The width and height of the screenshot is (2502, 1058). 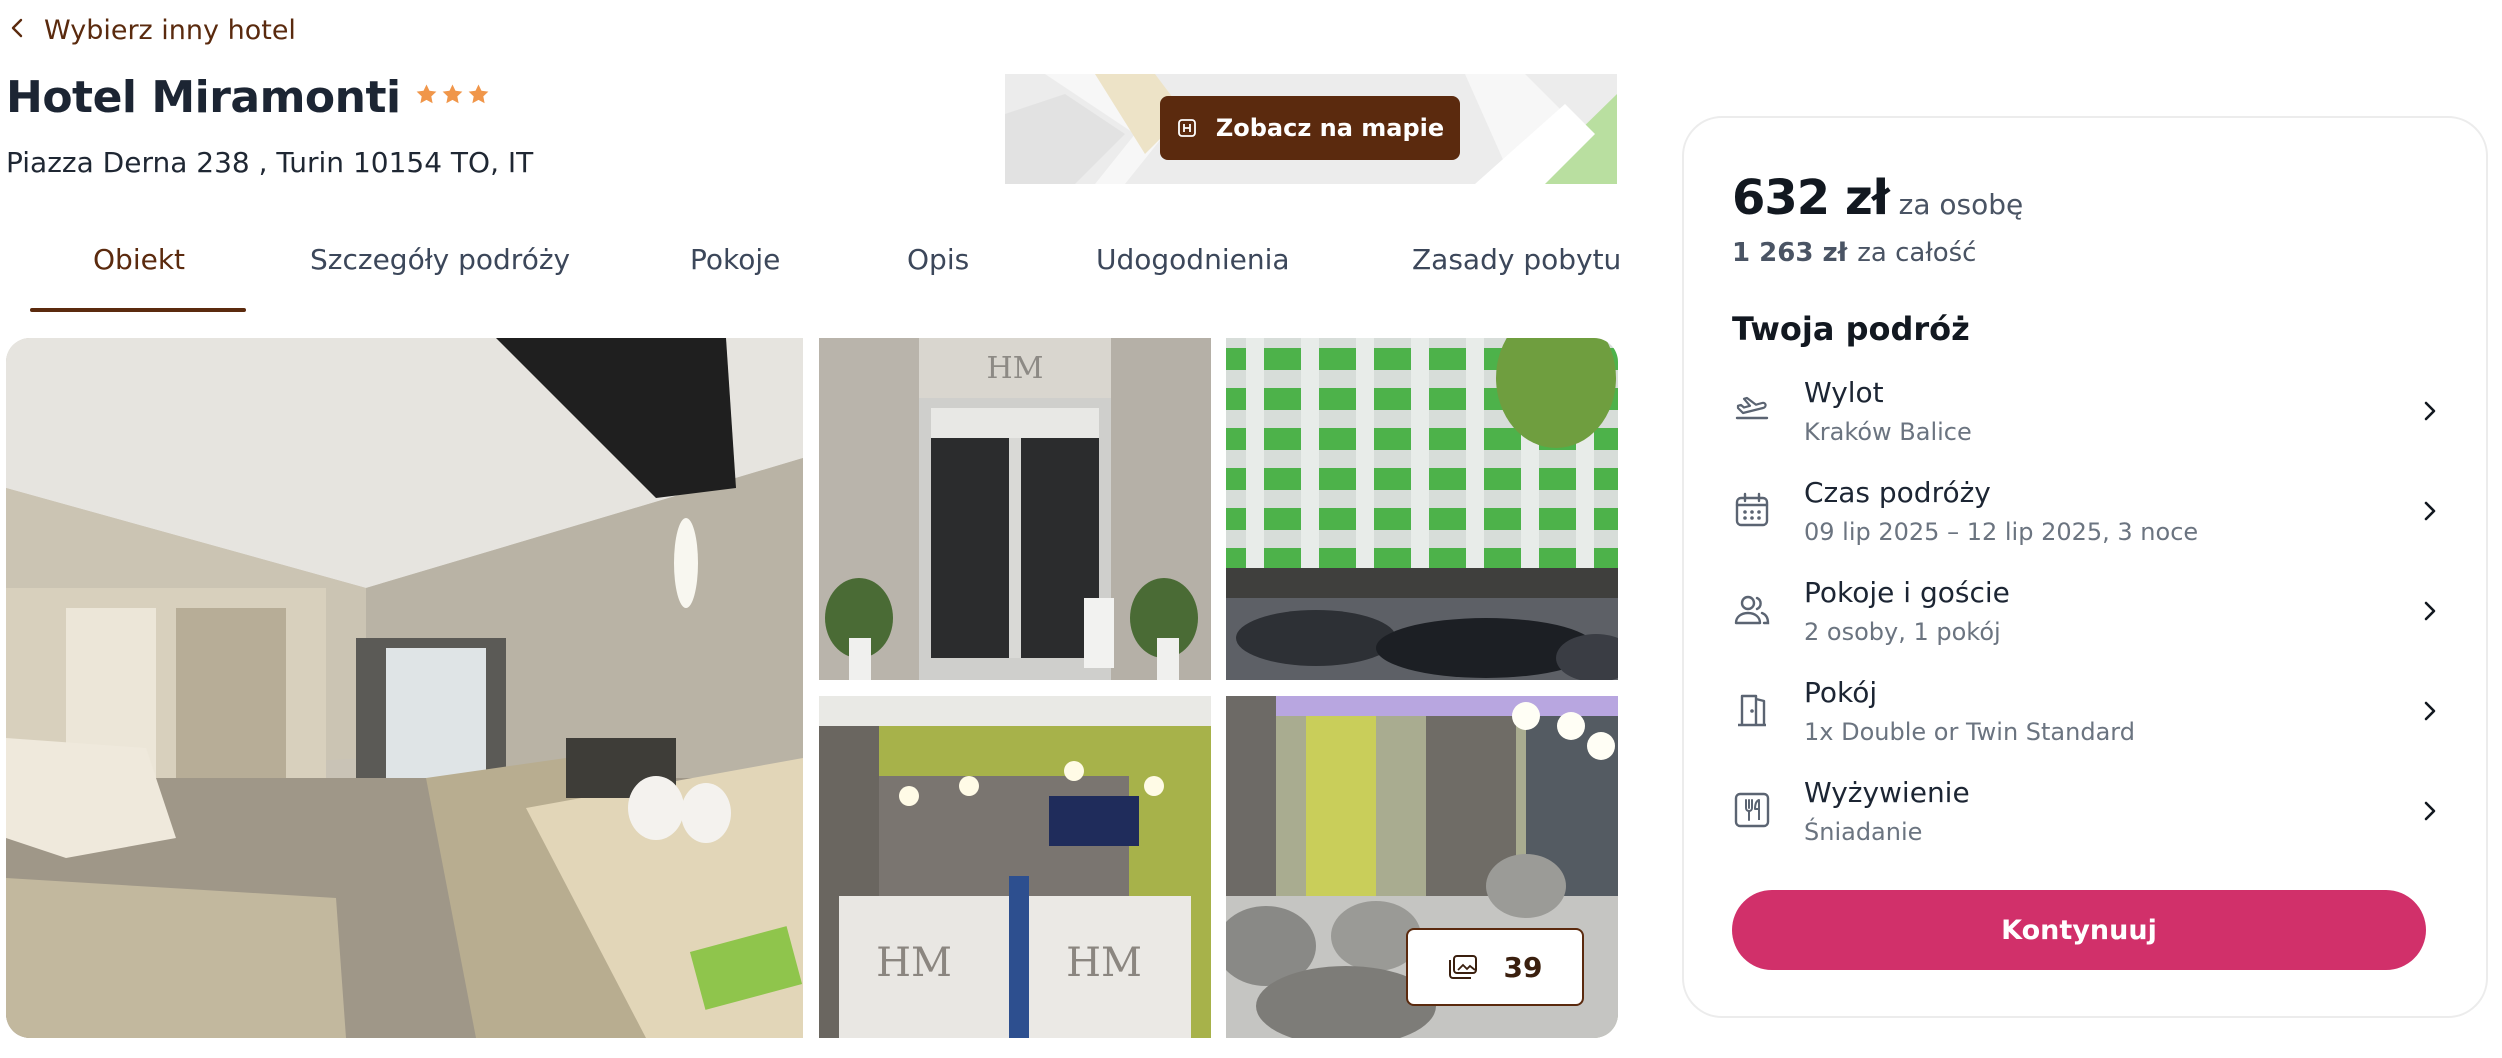 I want to click on photo-count-label: 39, so click(x=1523, y=967).